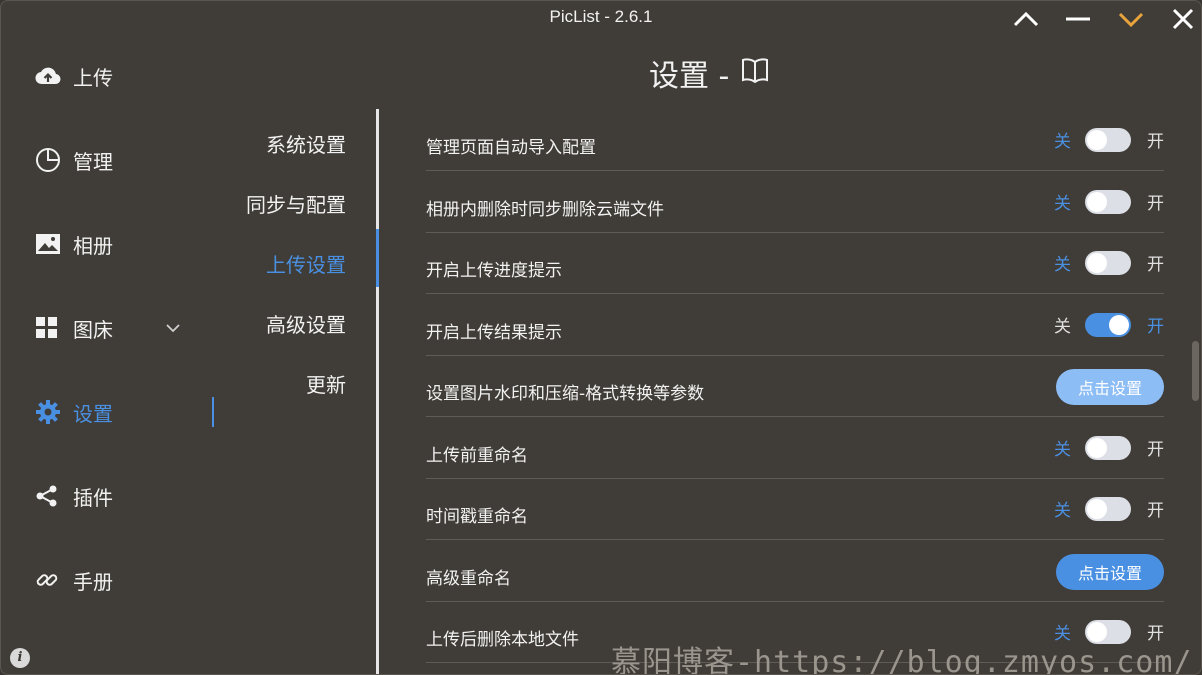 This screenshot has width=1202, height=675. I want to click on setting-label: 相册内删除时同步删除云端文件, so click(545, 210).